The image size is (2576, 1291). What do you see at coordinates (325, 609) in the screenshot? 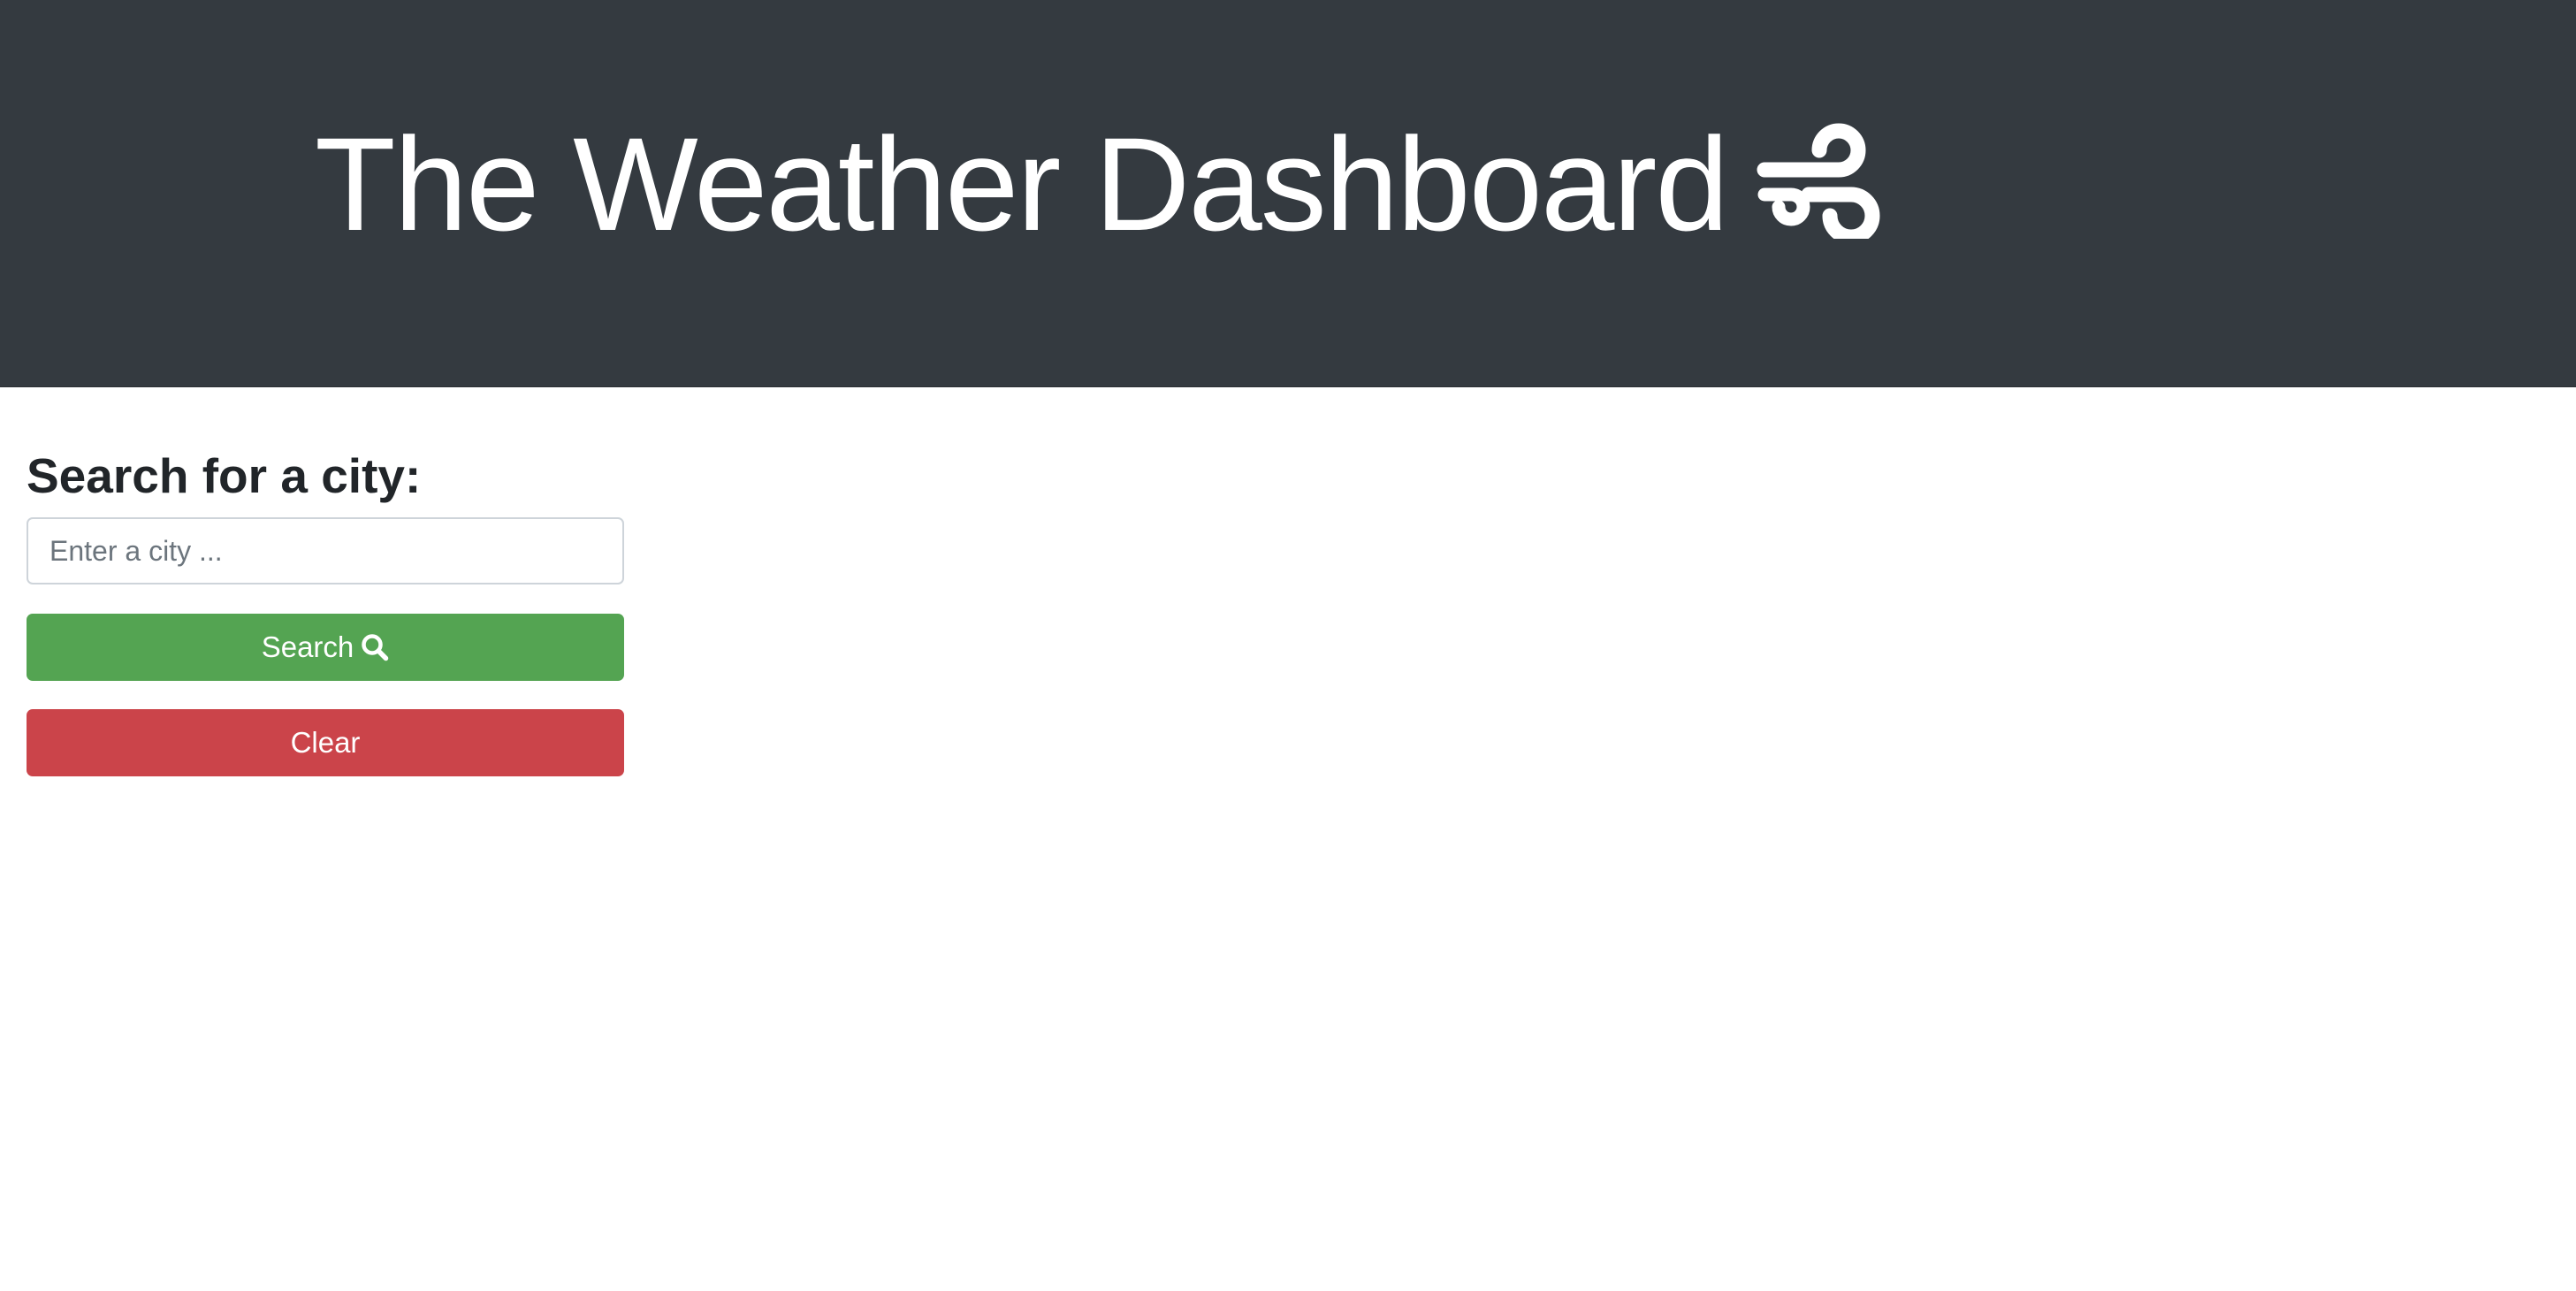
I see `search-panel: Search for a city: Search Clear` at bounding box center [325, 609].